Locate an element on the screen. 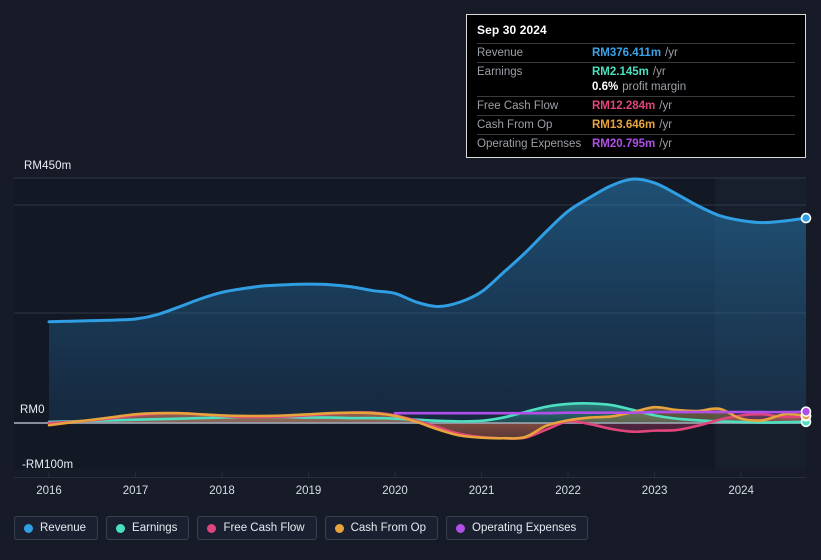  legend-item-cash-from-op: Cash From Op is located at coordinates (381, 528).